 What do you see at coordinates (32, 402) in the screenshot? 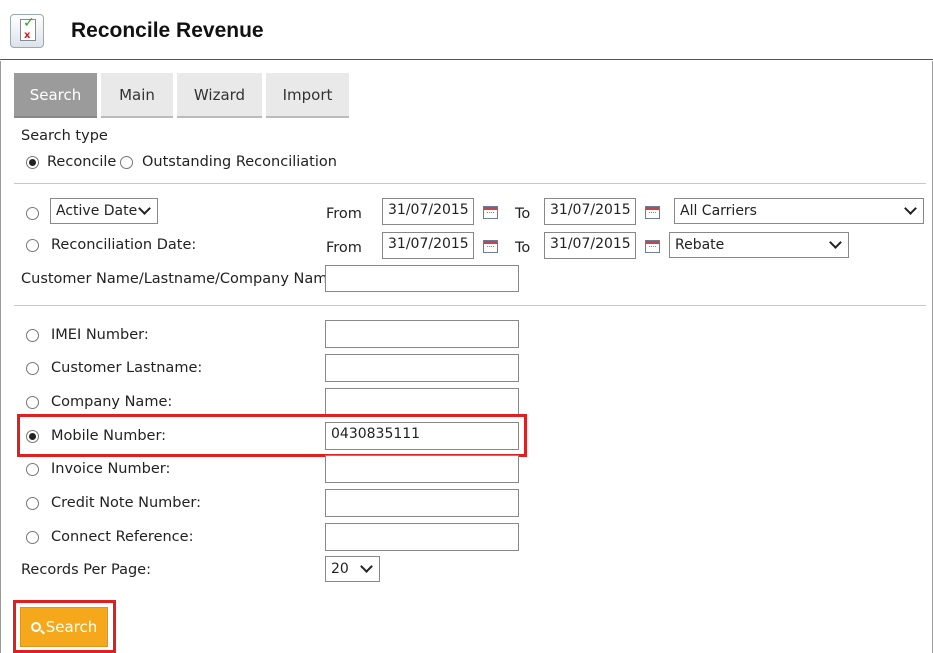
I see `radio-company-name` at bounding box center [32, 402].